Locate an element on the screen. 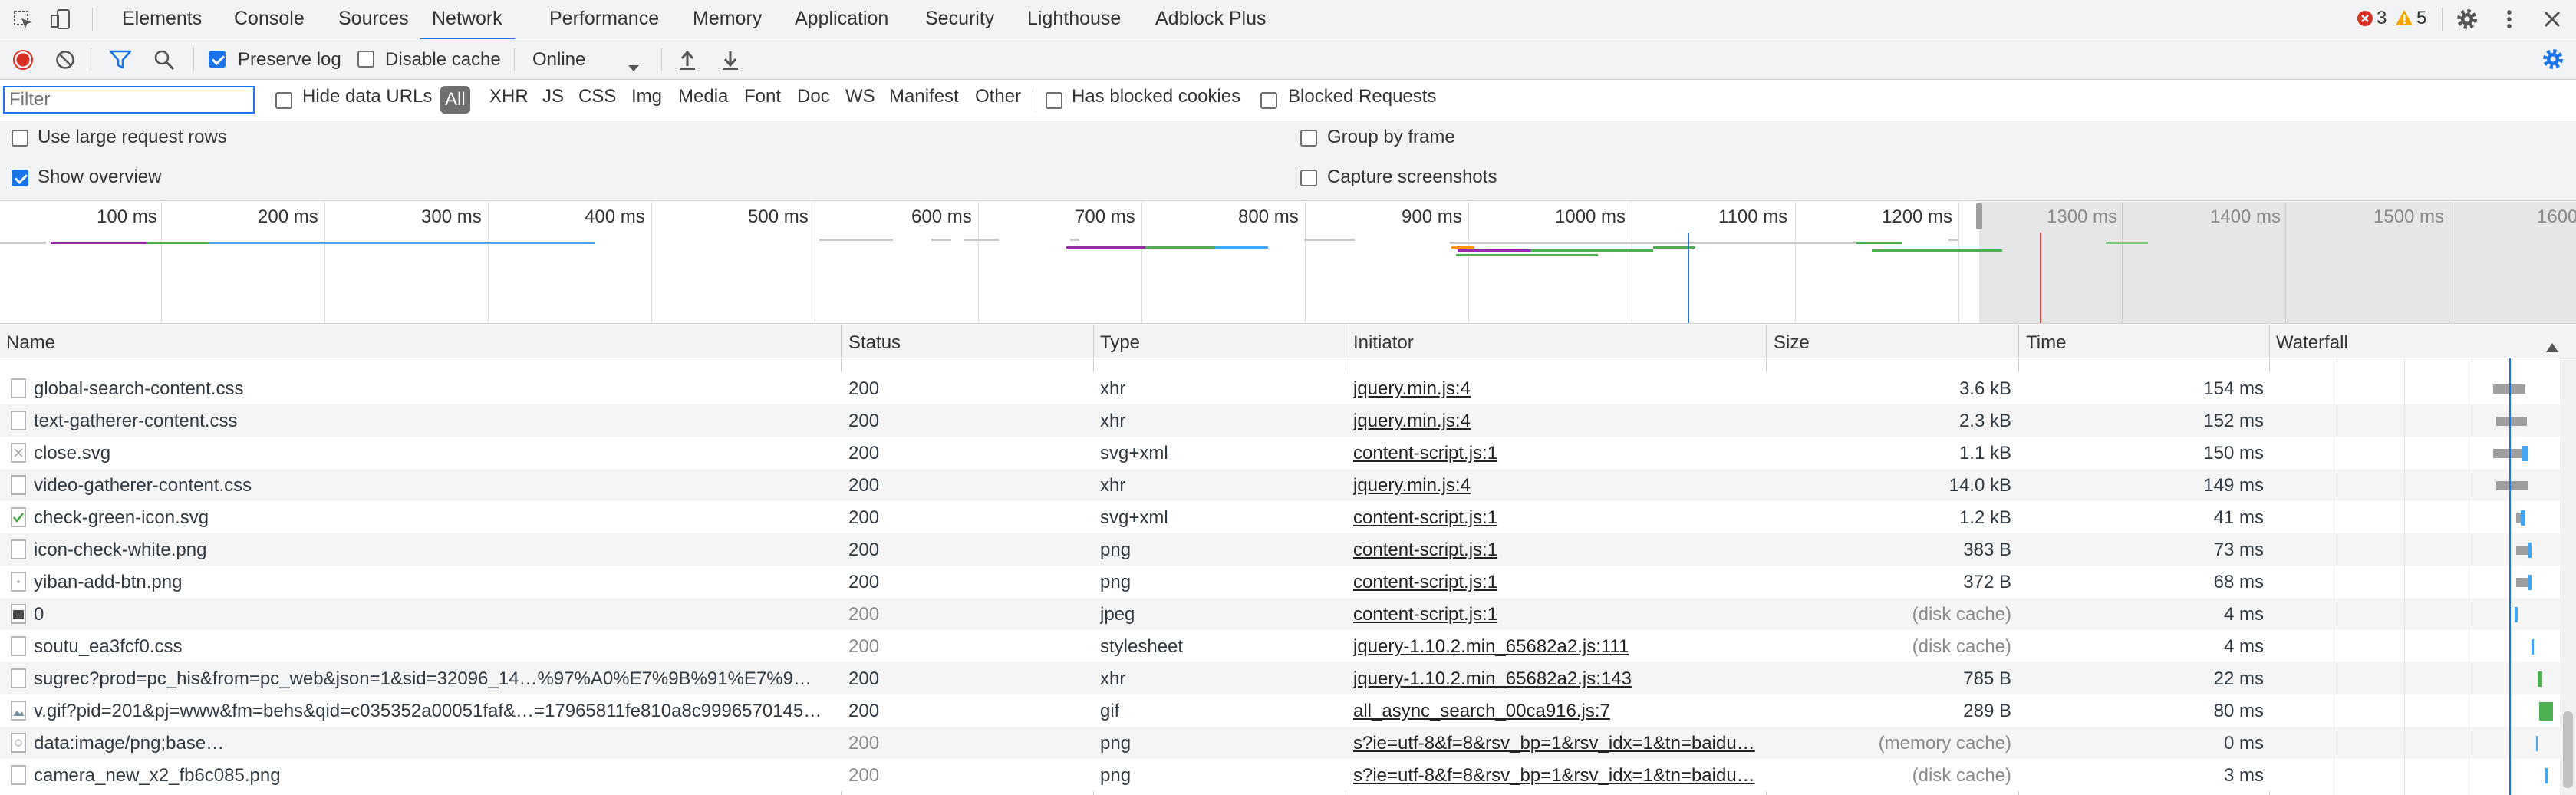 This screenshot has width=2576, height=795. tab-performance: Performance is located at coordinates (604, 19).